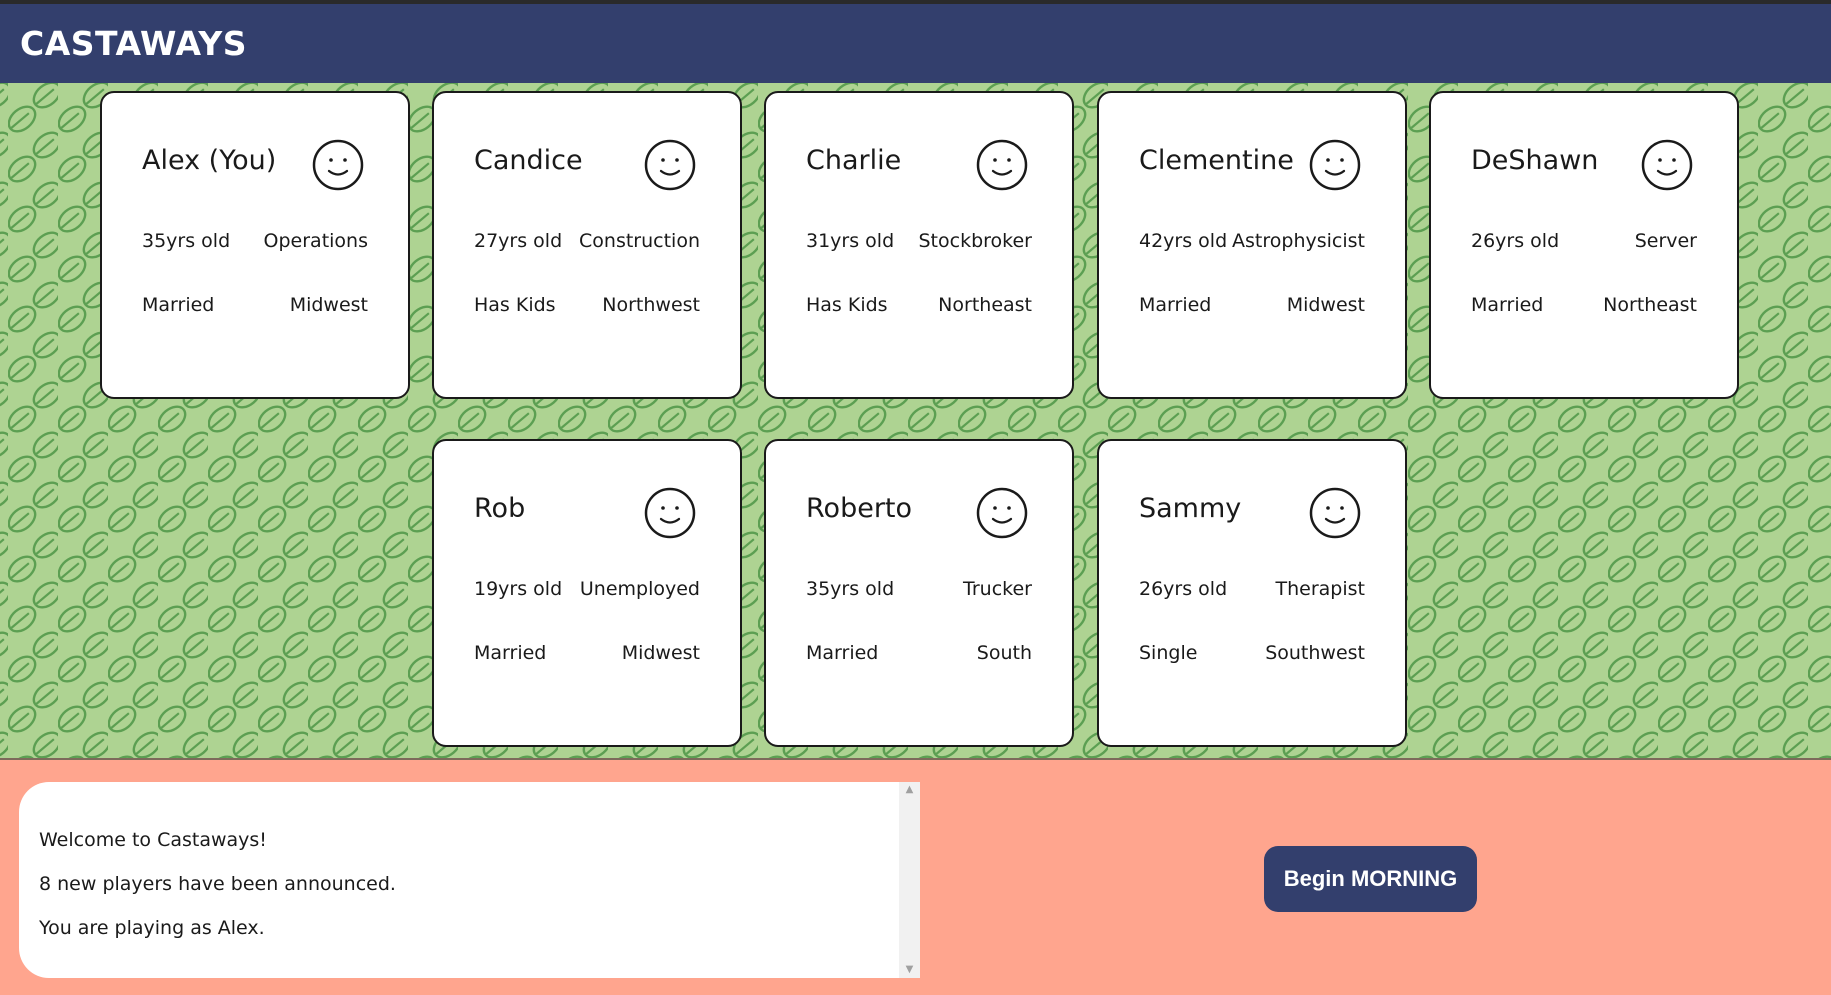  Describe the element at coordinates (997, 589) in the screenshot. I see `player-job: Trucker` at that location.